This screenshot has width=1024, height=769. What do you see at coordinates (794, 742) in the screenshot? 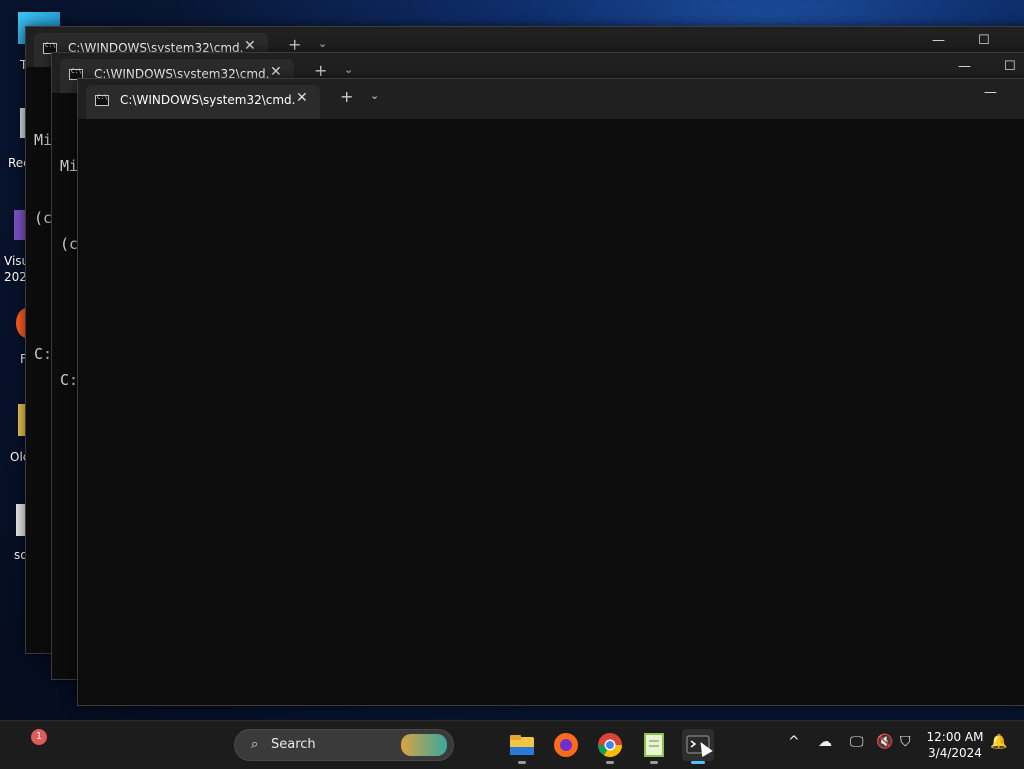
I see `chevron-up-icon: ^` at bounding box center [794, 742].